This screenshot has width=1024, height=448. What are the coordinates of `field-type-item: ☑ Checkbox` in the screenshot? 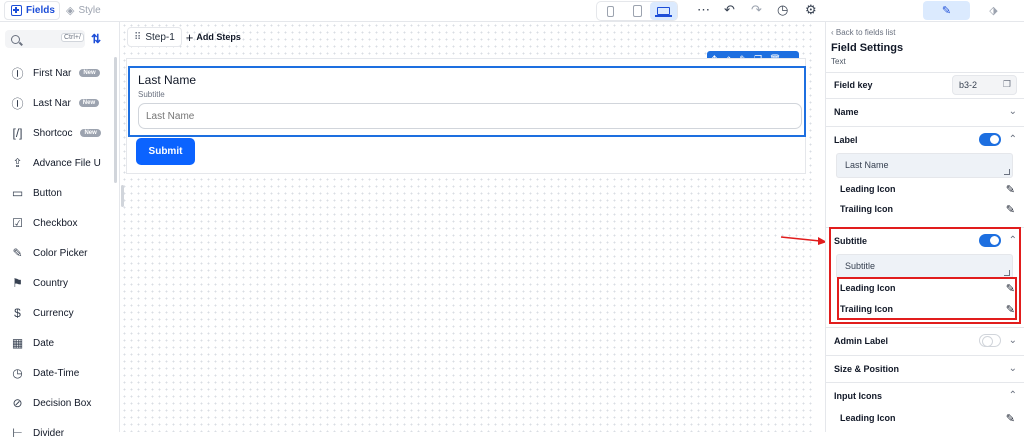 It's located at (56, 223).